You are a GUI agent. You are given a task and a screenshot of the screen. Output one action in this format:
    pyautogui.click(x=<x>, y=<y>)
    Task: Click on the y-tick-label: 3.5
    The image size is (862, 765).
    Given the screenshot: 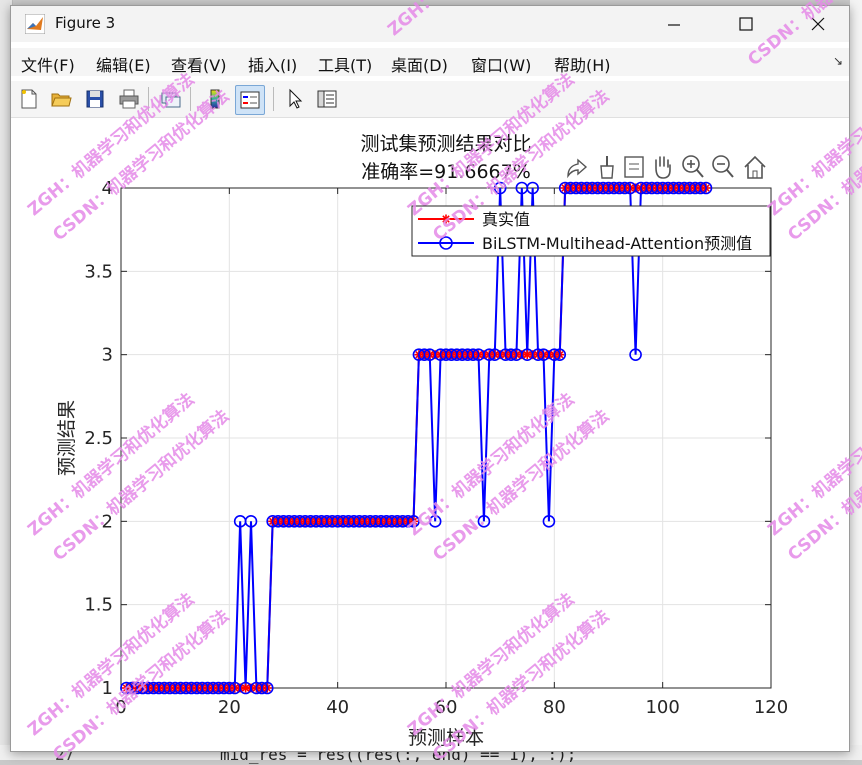 What is the action you would take?
    pyautogui.click(x=98, y=271)
    